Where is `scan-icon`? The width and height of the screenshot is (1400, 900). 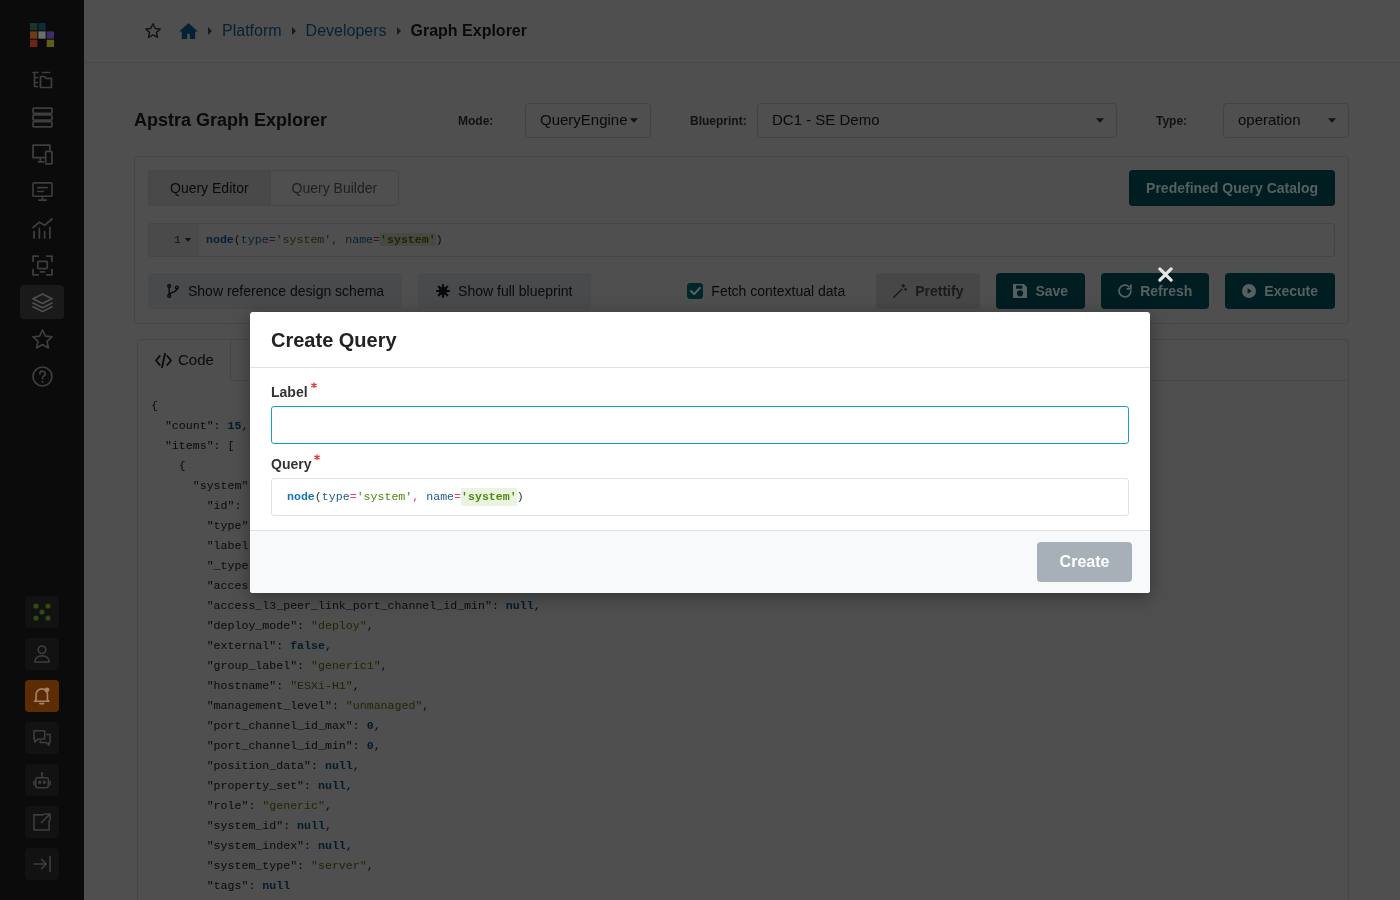
scan-icon is located at coordinates (42, 265).